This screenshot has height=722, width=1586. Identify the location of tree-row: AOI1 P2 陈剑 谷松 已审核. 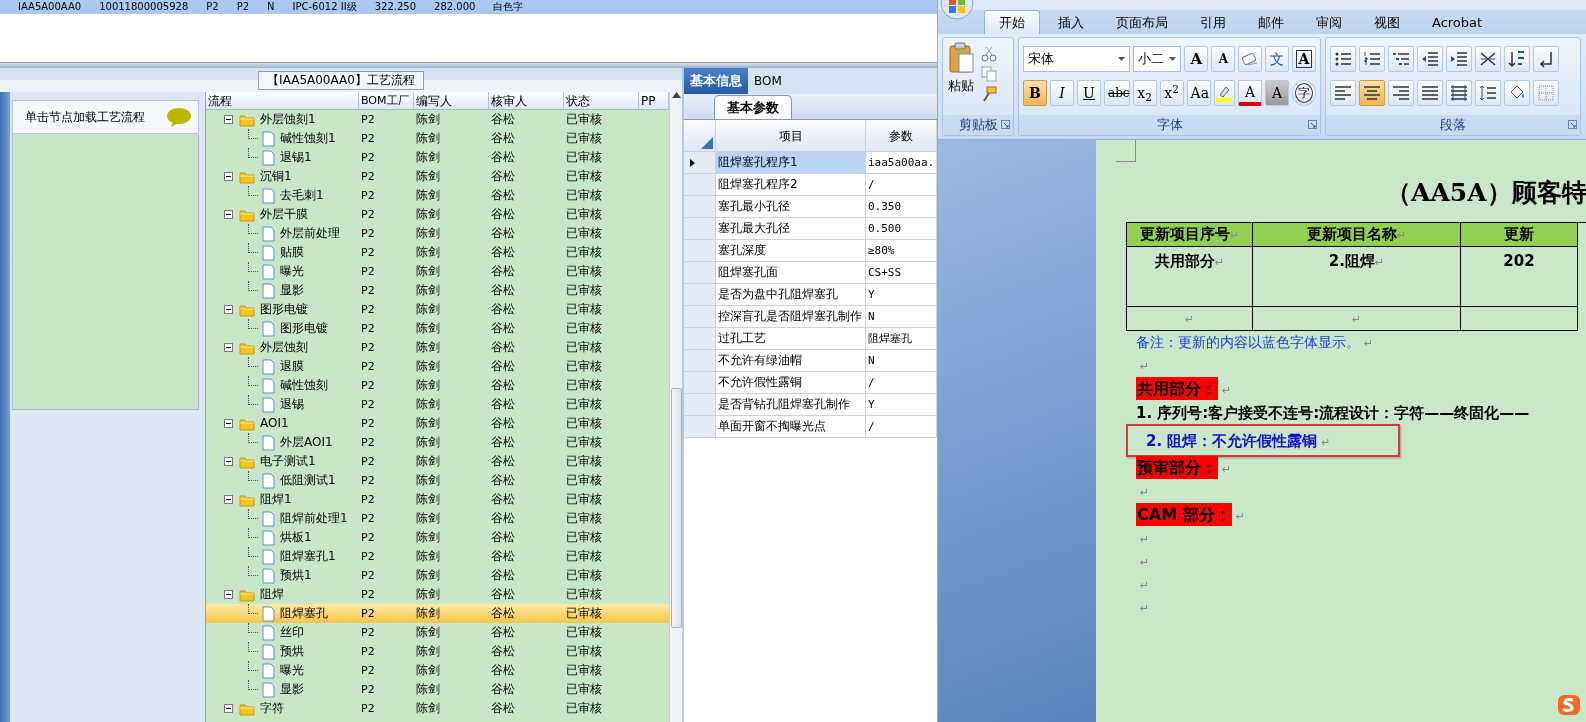
(437, 423).